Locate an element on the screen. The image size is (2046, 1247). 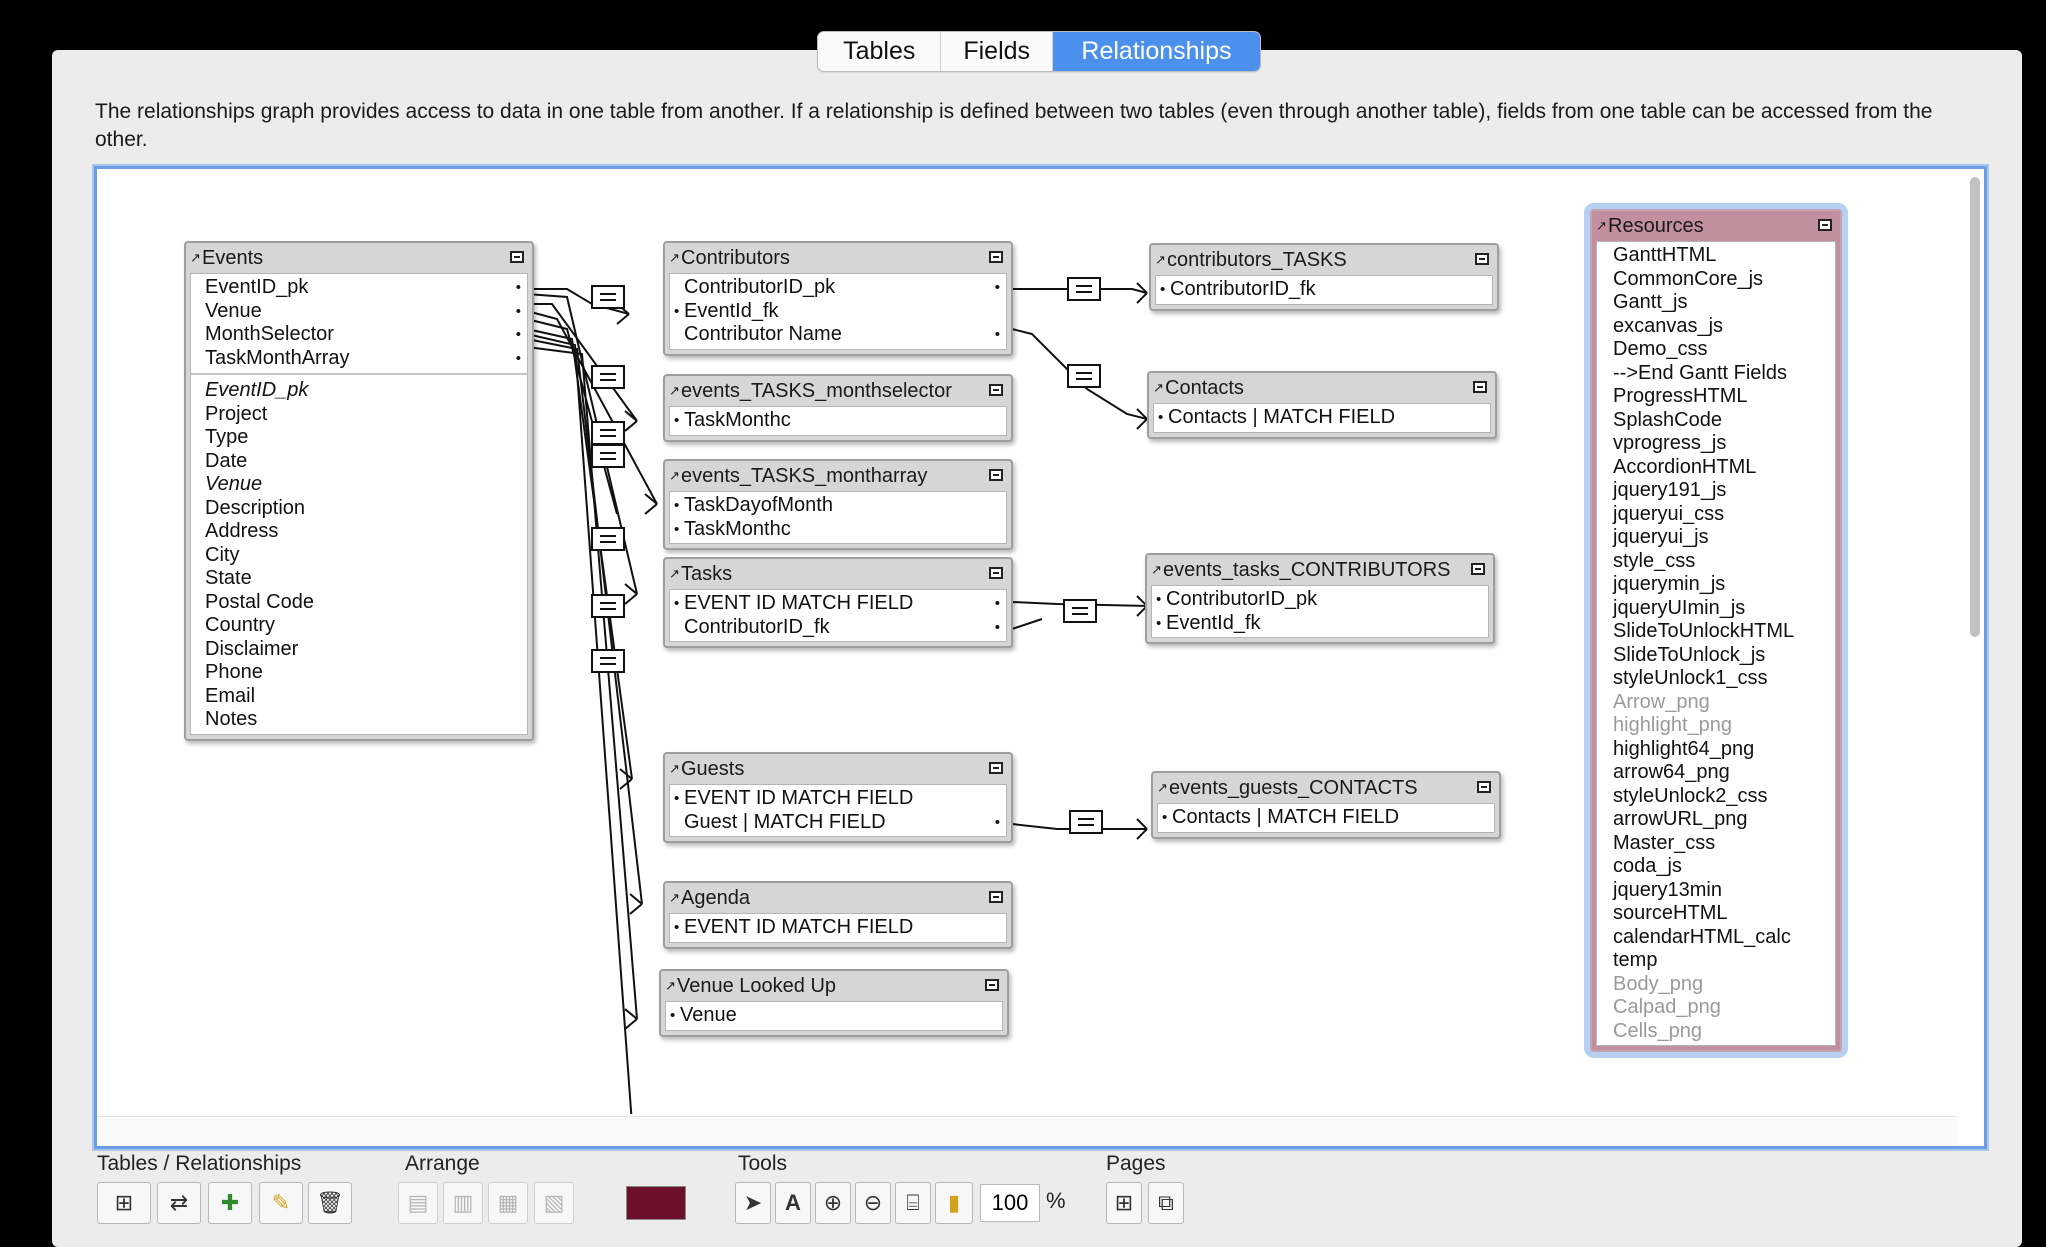
field: EventID_pk is located at coordinates (359, 391).